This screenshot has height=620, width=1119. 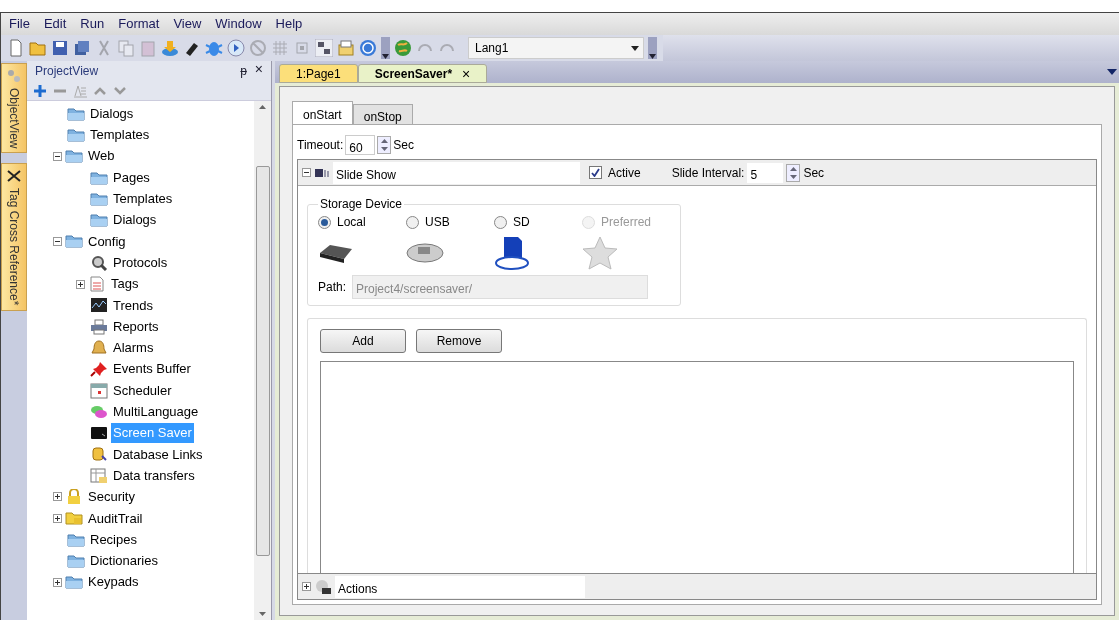 What do you see at coordinates (258, 71) in the screenshot?
I see `close-button: ×` at bounding box center [258, 71].